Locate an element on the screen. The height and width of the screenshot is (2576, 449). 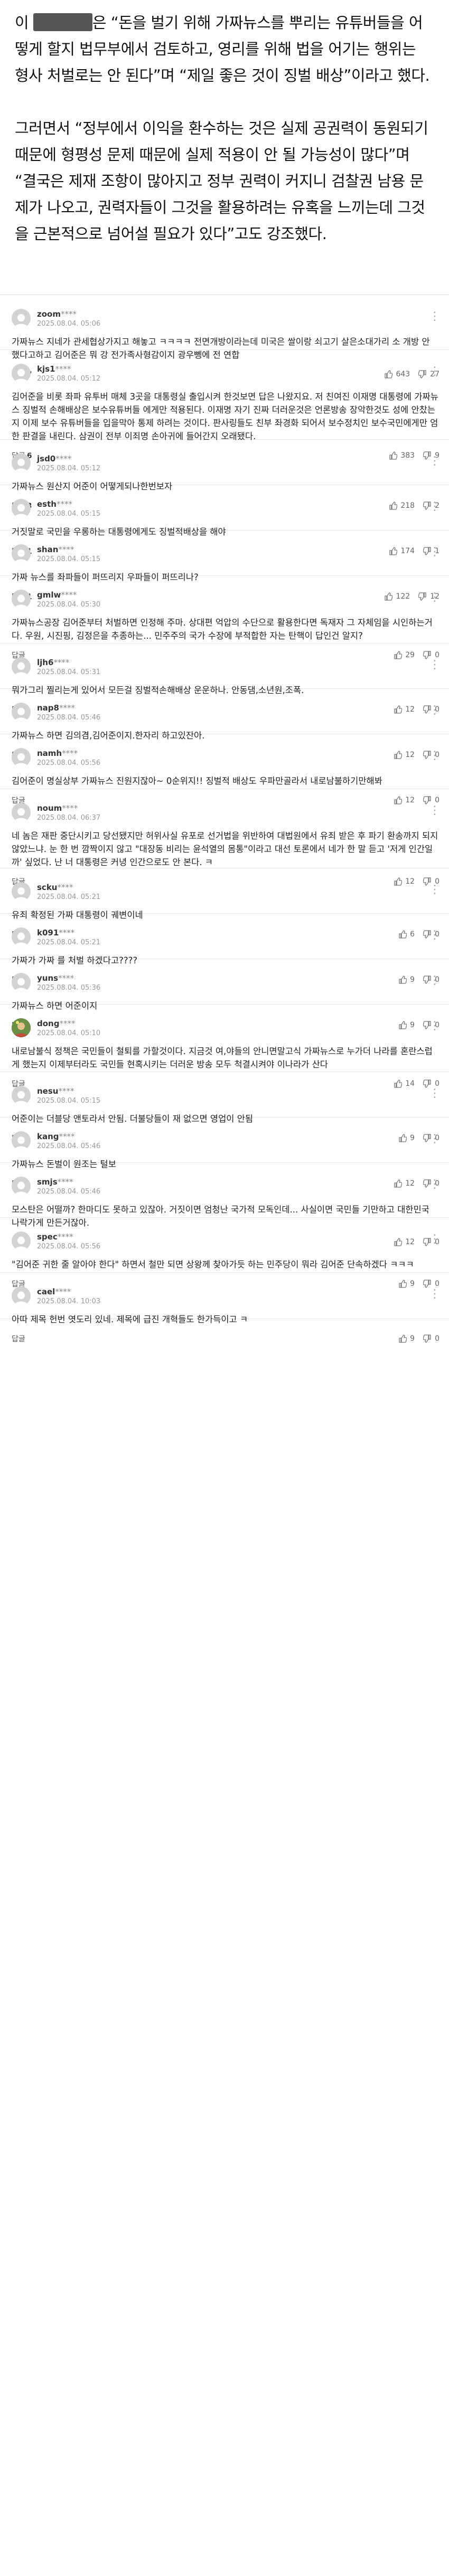
comment-nickname: zoom**** is located at coordinates (68, 314).